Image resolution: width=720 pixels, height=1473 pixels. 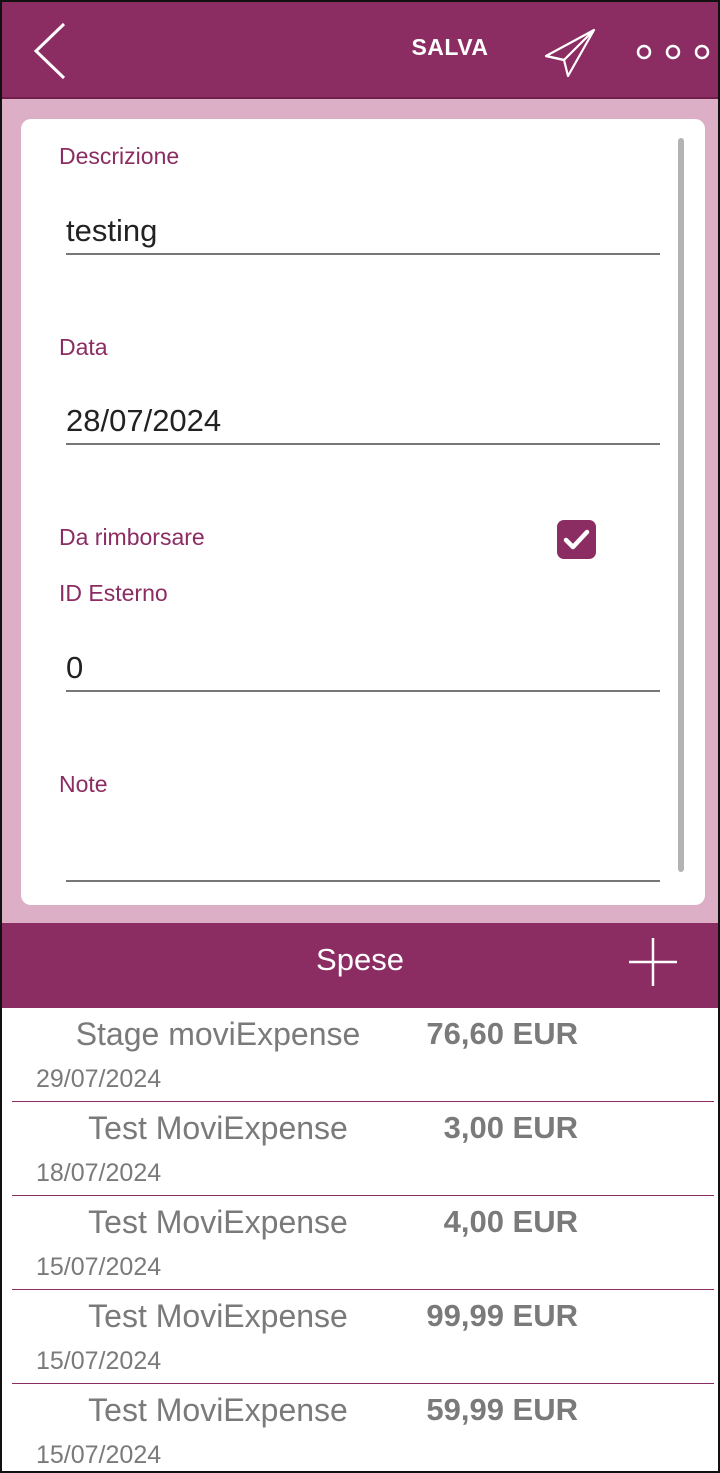 I want to click on top-app-bar: SALVA, so click(x=360, y=50).